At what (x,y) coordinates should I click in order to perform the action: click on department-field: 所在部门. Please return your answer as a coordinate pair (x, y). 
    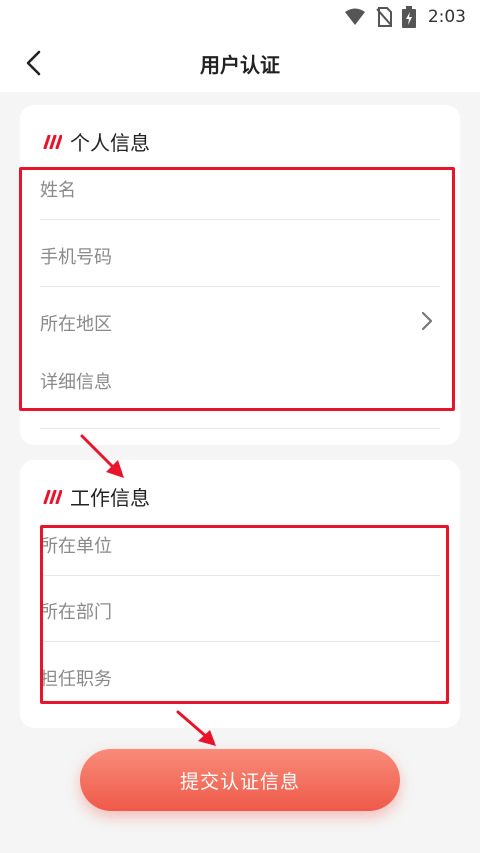
    Looking at the image, I should click on (240, 611).